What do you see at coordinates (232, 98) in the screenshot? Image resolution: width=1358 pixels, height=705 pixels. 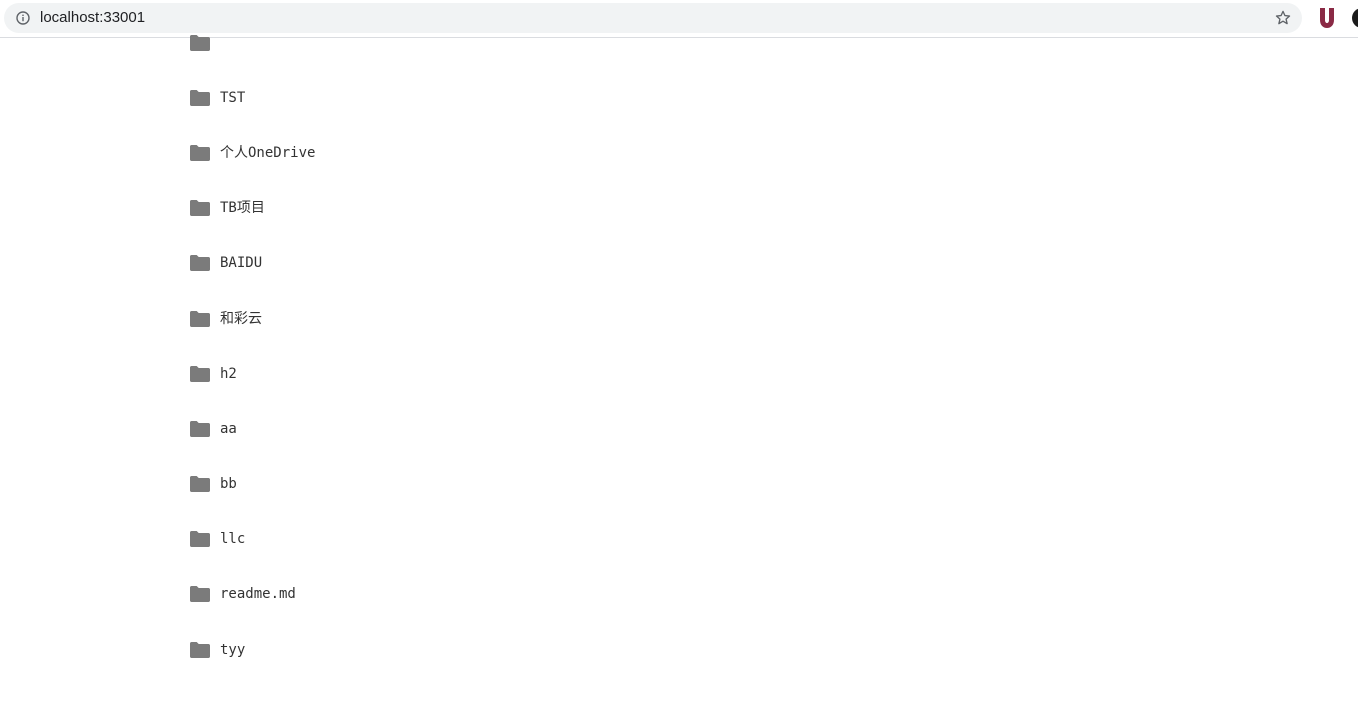 I see `file-name: TST` at bounding box center [232, 98].